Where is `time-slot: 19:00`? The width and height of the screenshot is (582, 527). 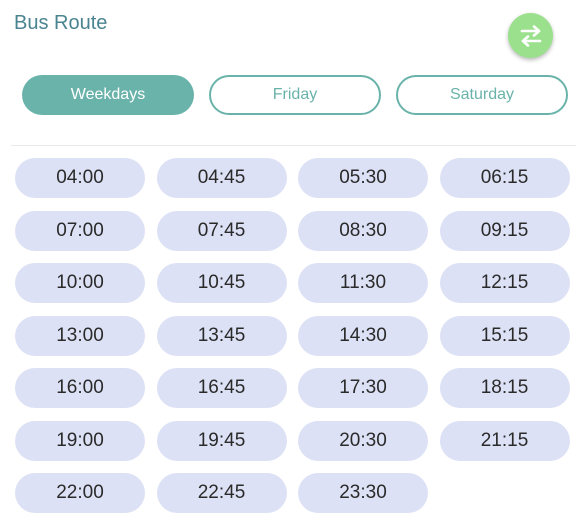 time-slot: 19:00 is located at coordinates (80, 440).